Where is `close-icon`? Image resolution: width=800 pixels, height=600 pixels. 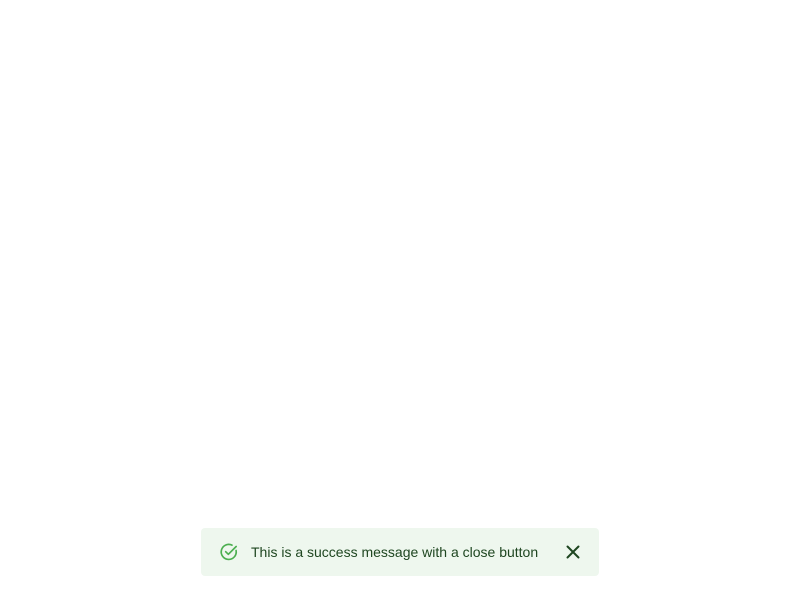 close-icon is located at coordinates (573, 552).